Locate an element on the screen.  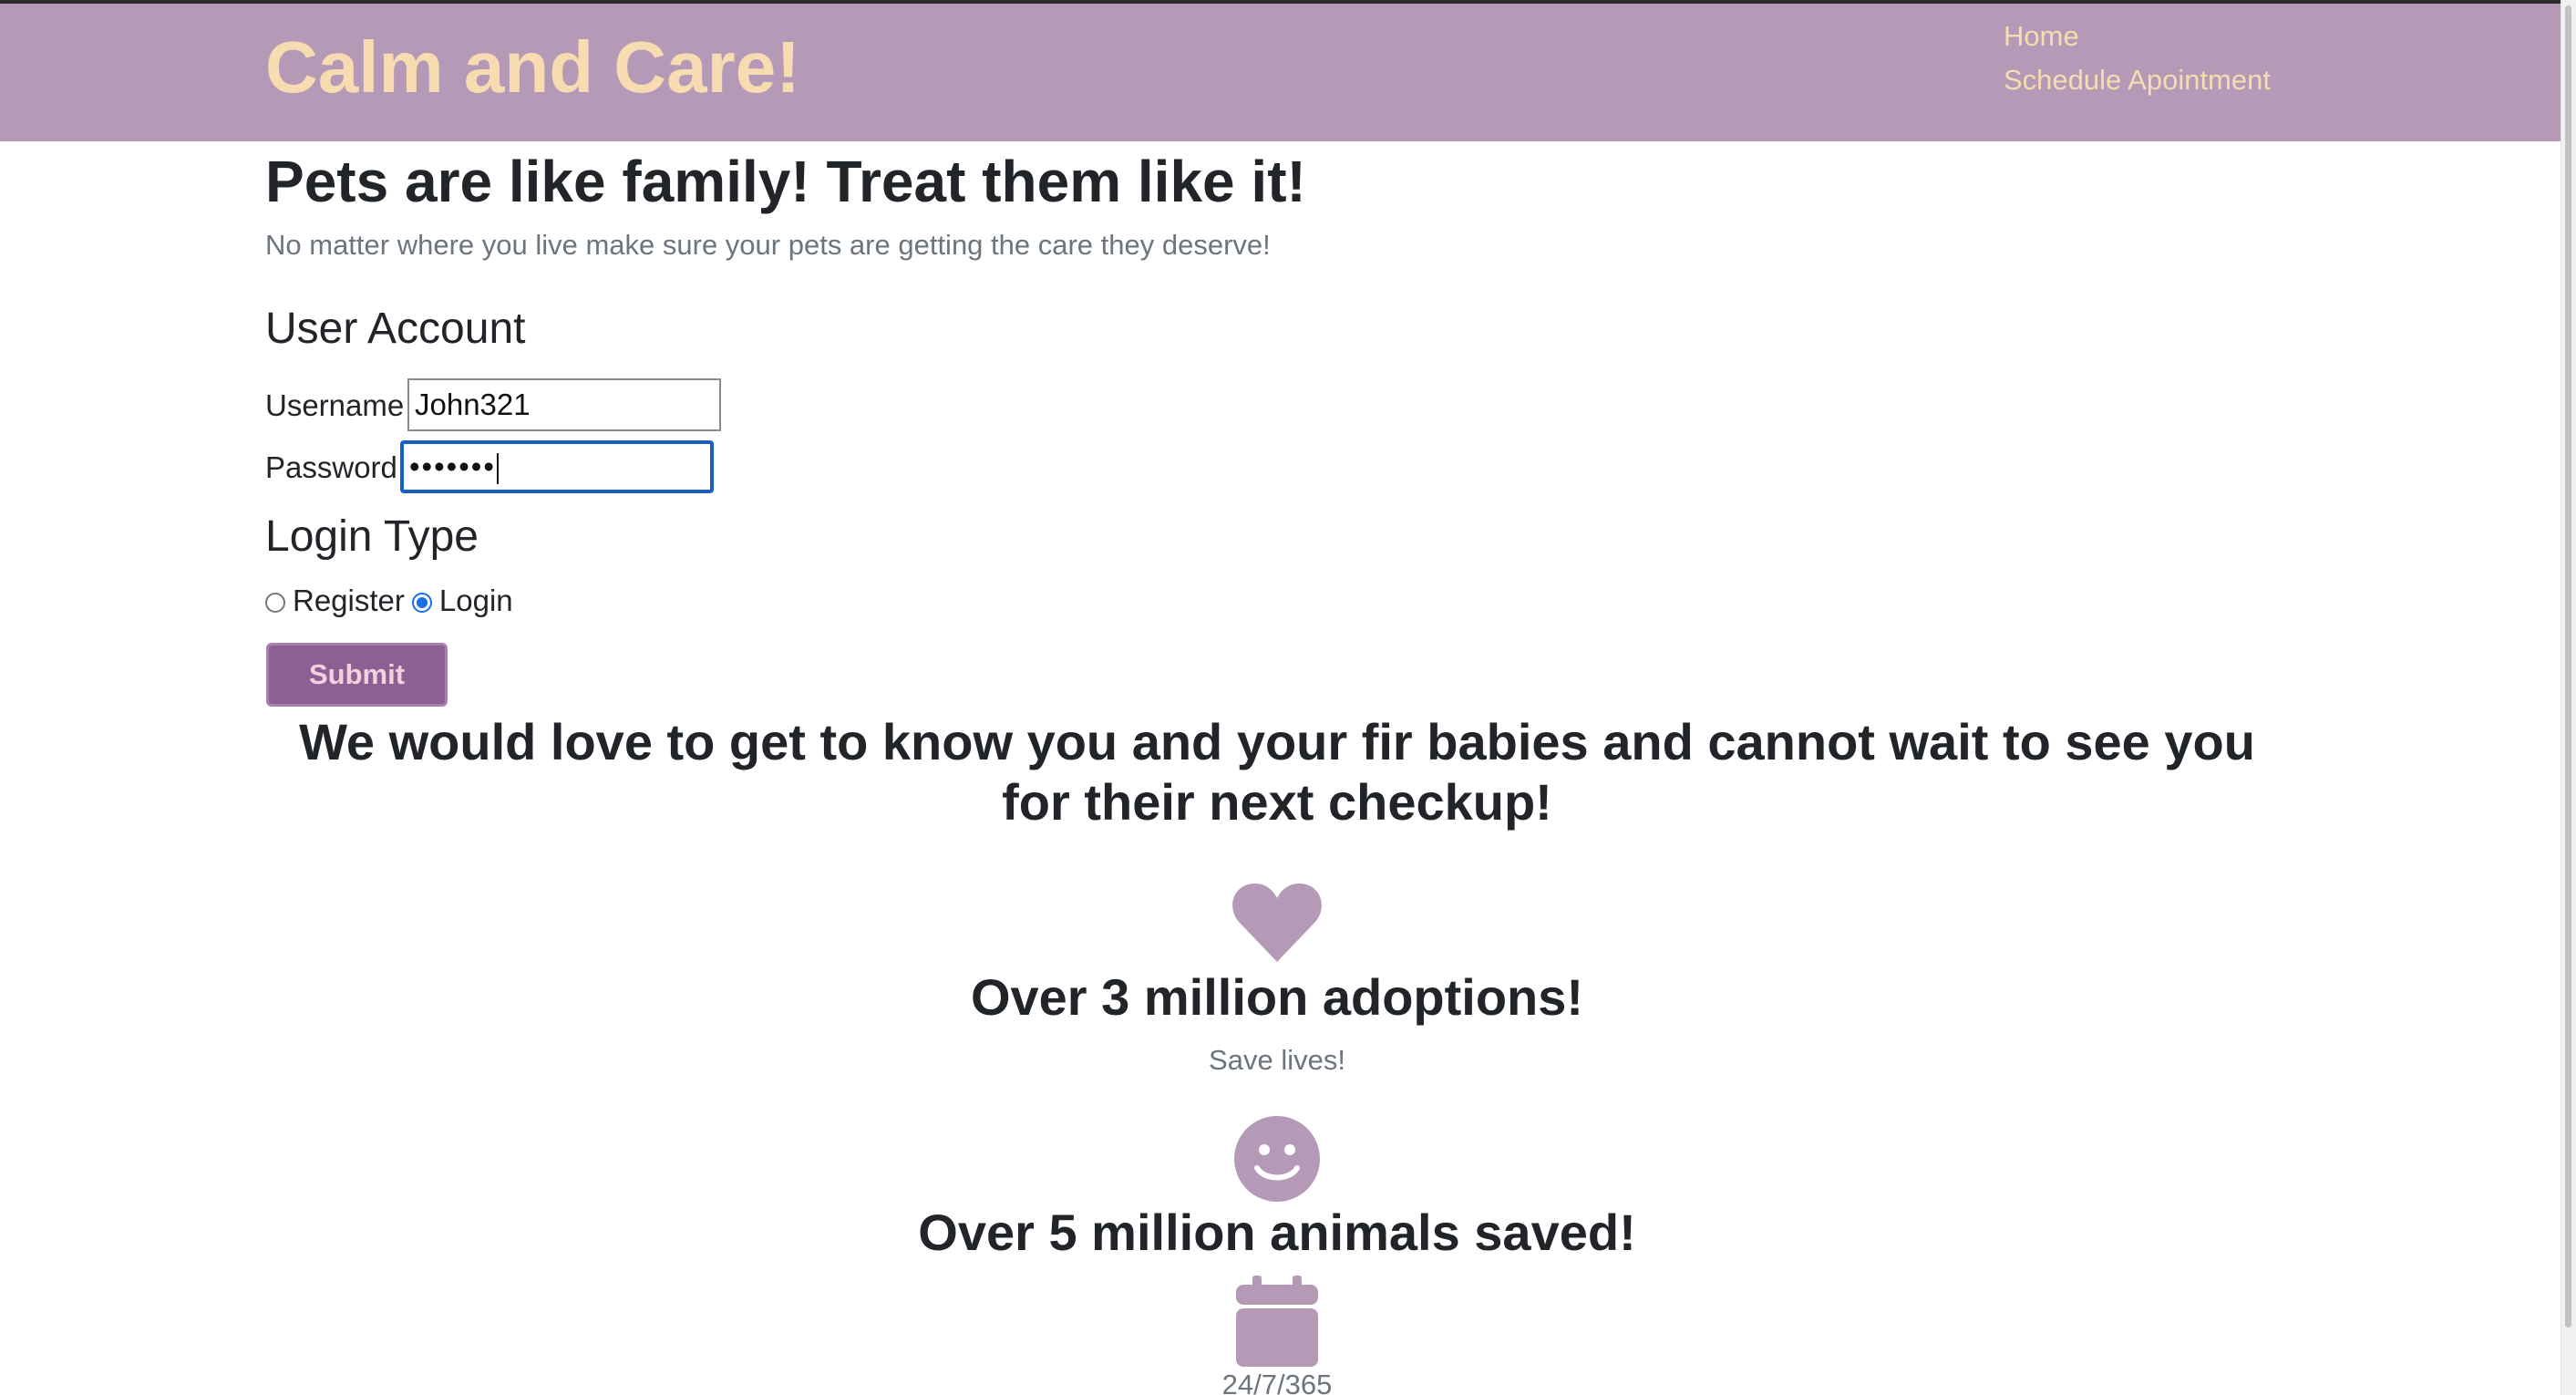
heart-icon is located at coordinates (1277, 923).